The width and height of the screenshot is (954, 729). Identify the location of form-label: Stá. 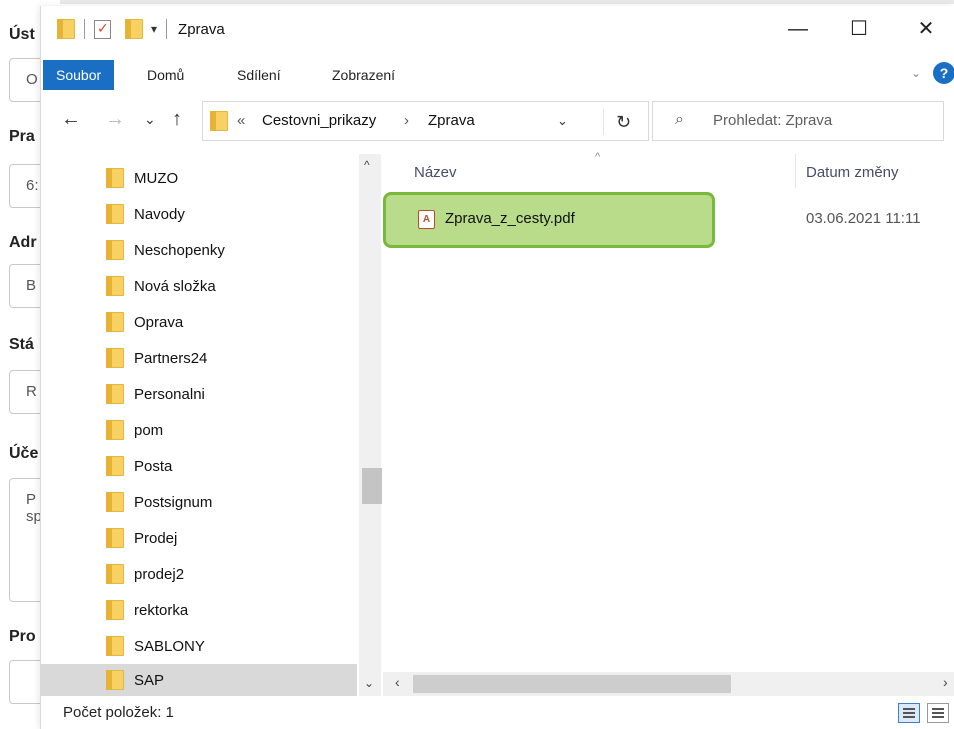
(21, 344).